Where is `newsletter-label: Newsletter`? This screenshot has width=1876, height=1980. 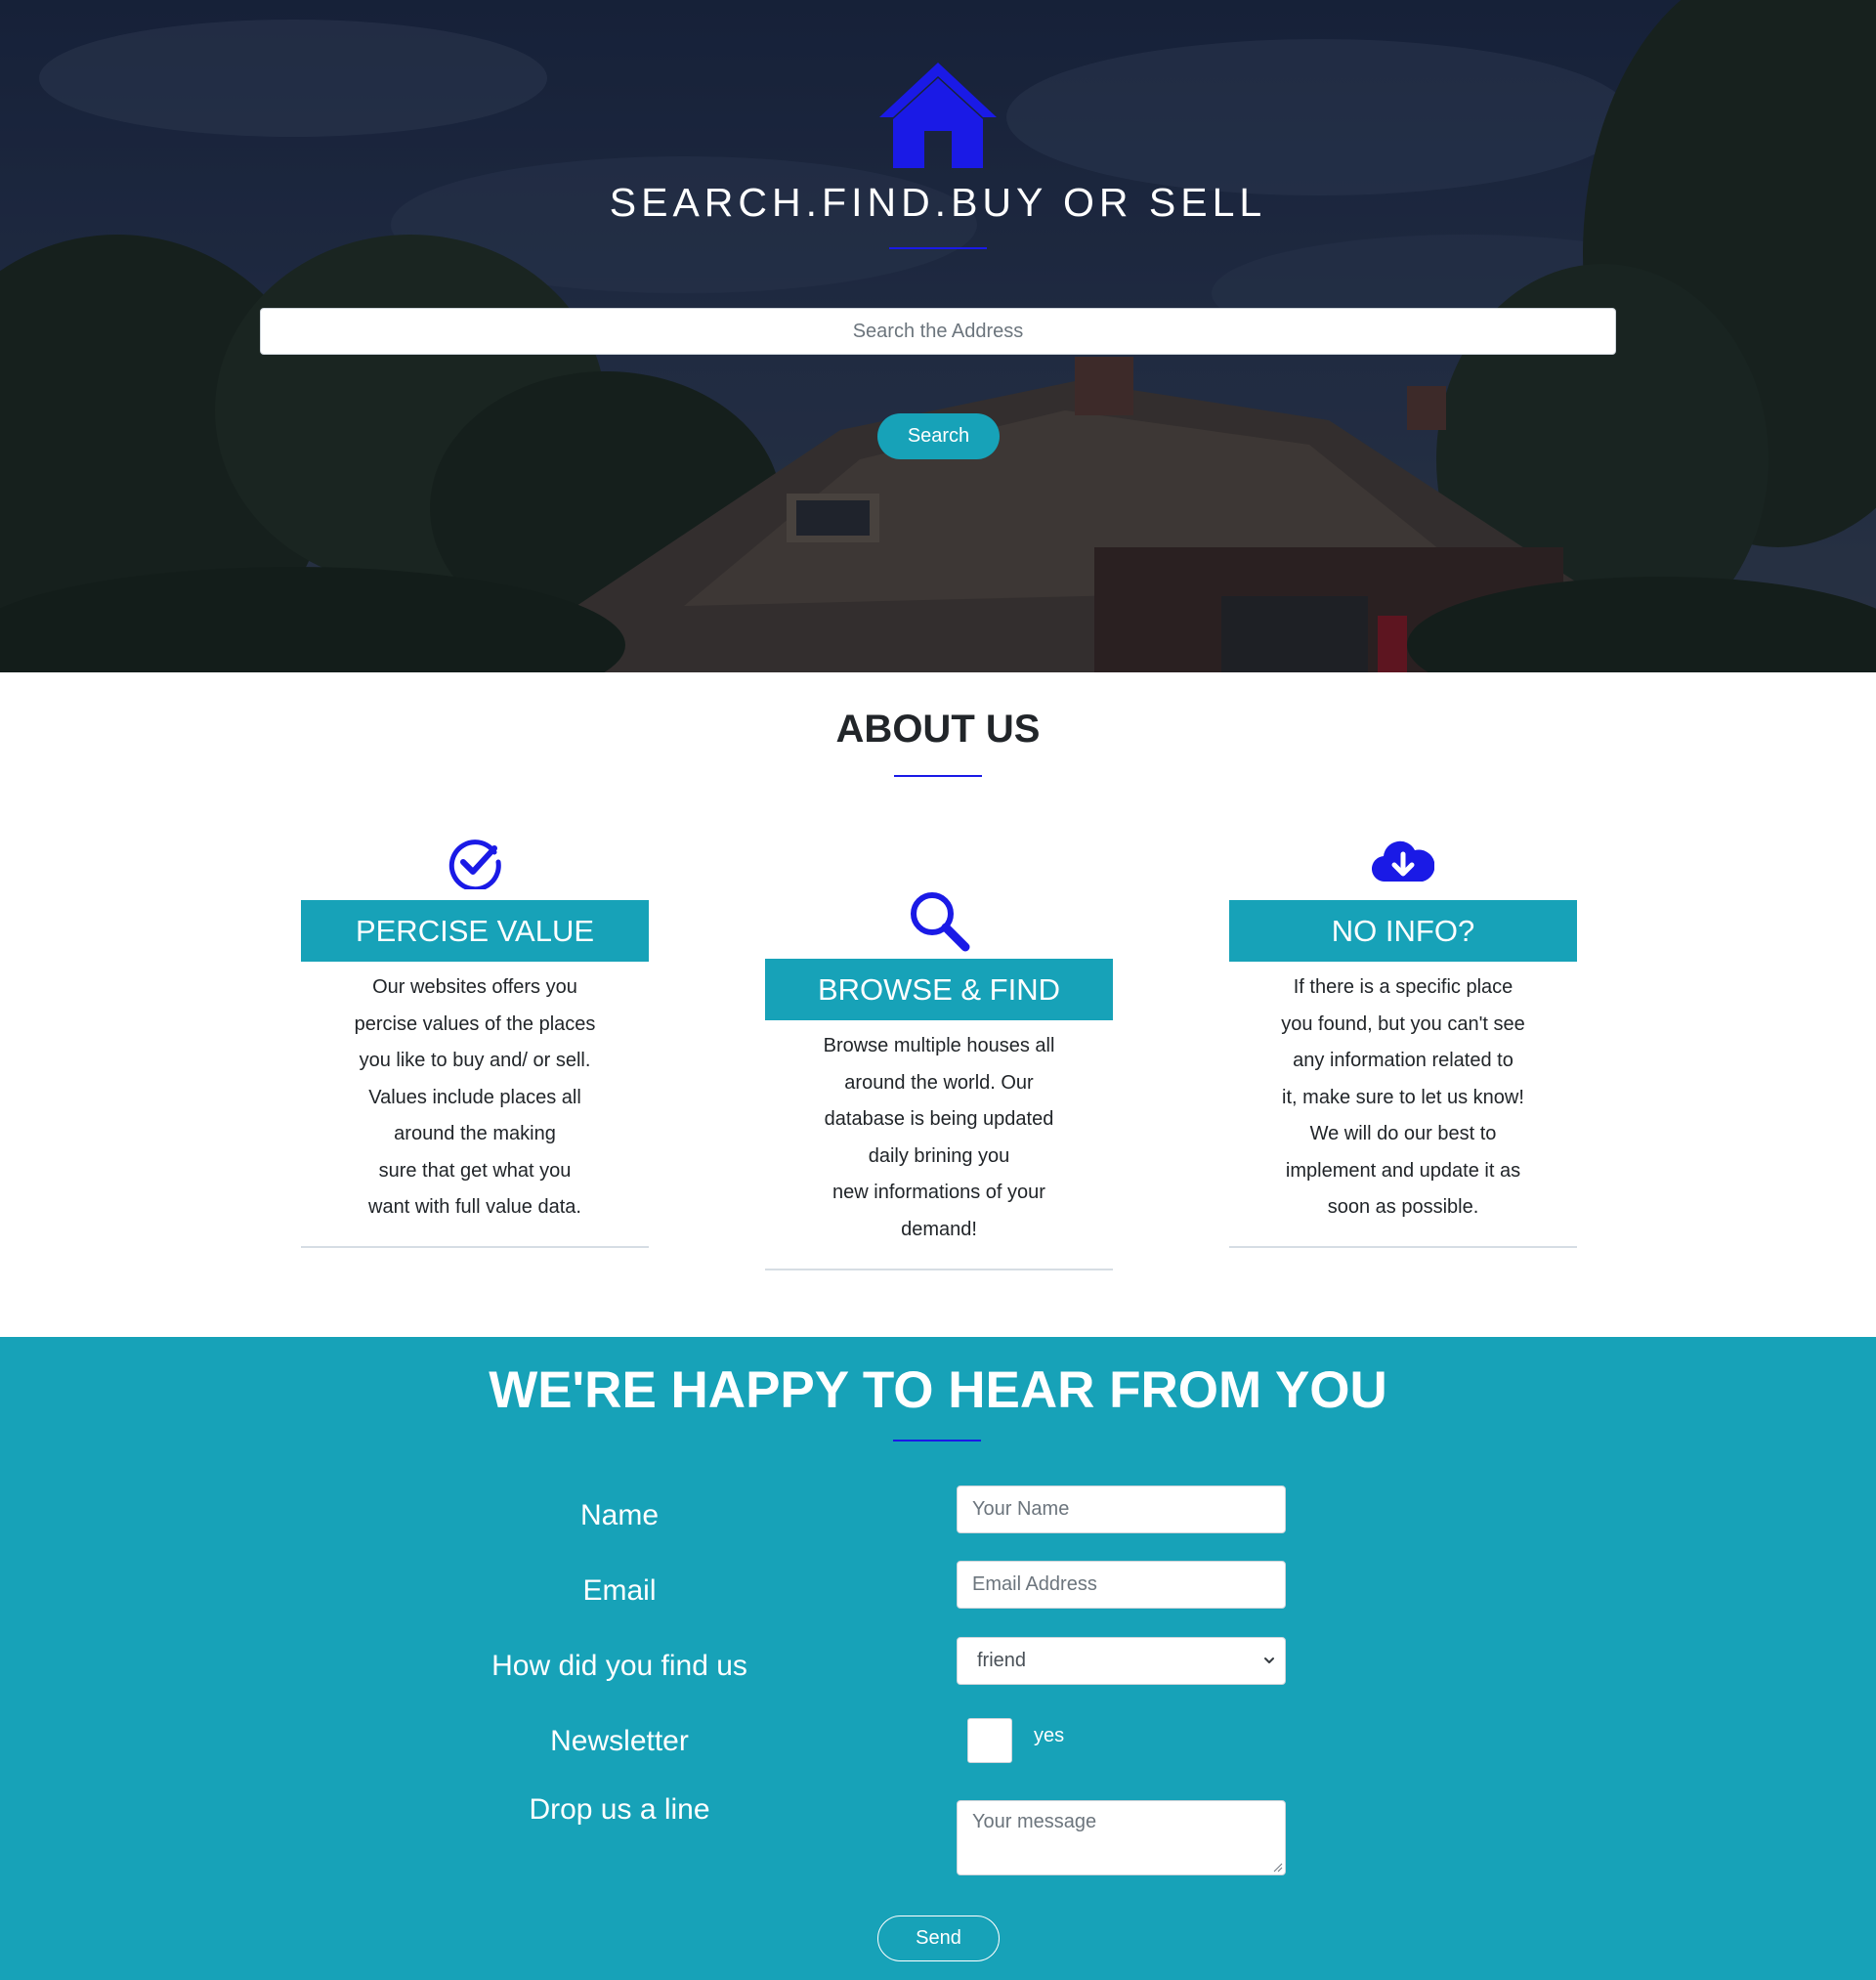
newsletter-label: Newsletter is located at coordinates (619, 1741).